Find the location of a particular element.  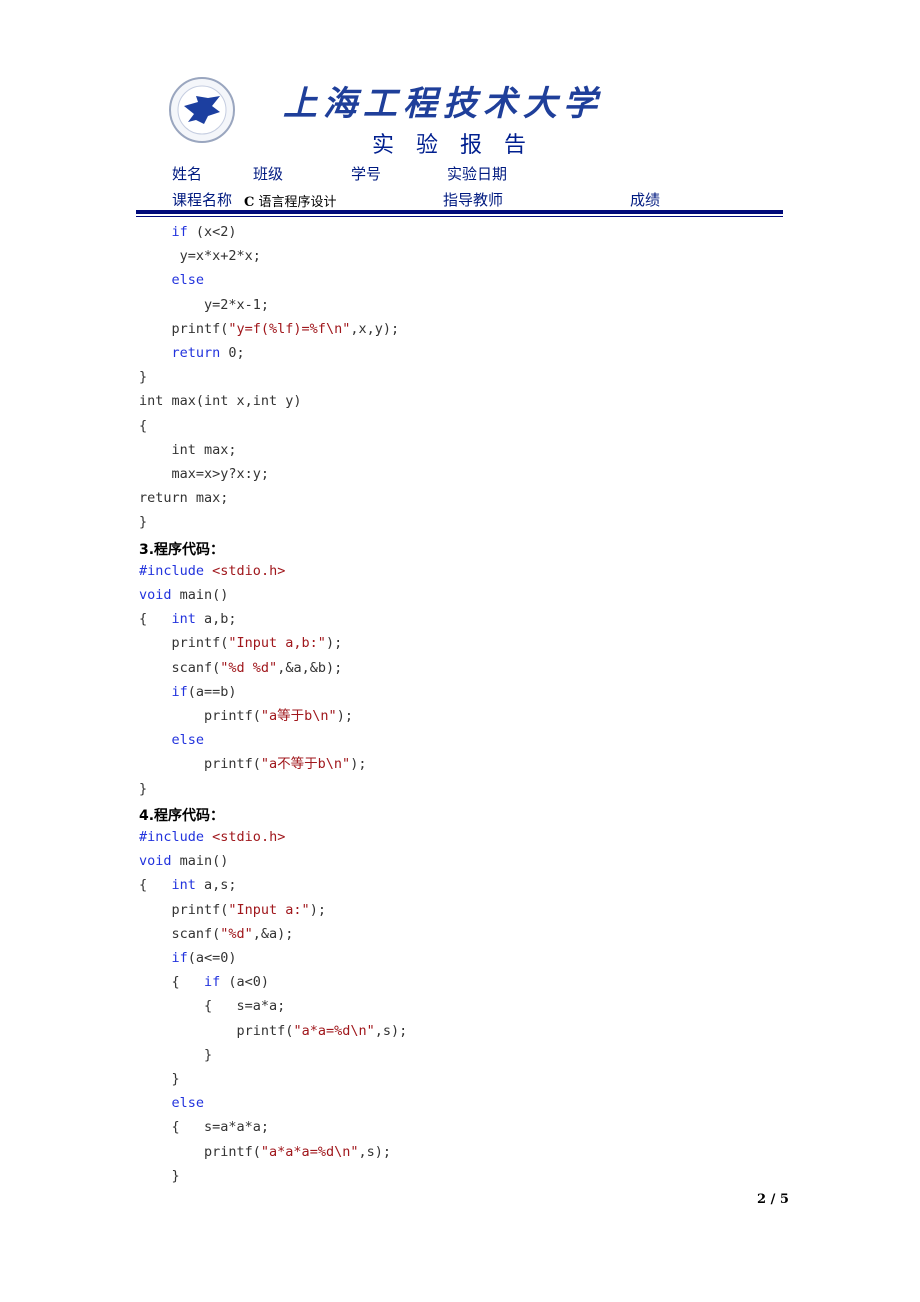

report-title: 实验报告 is located at coordinates (460, 145).